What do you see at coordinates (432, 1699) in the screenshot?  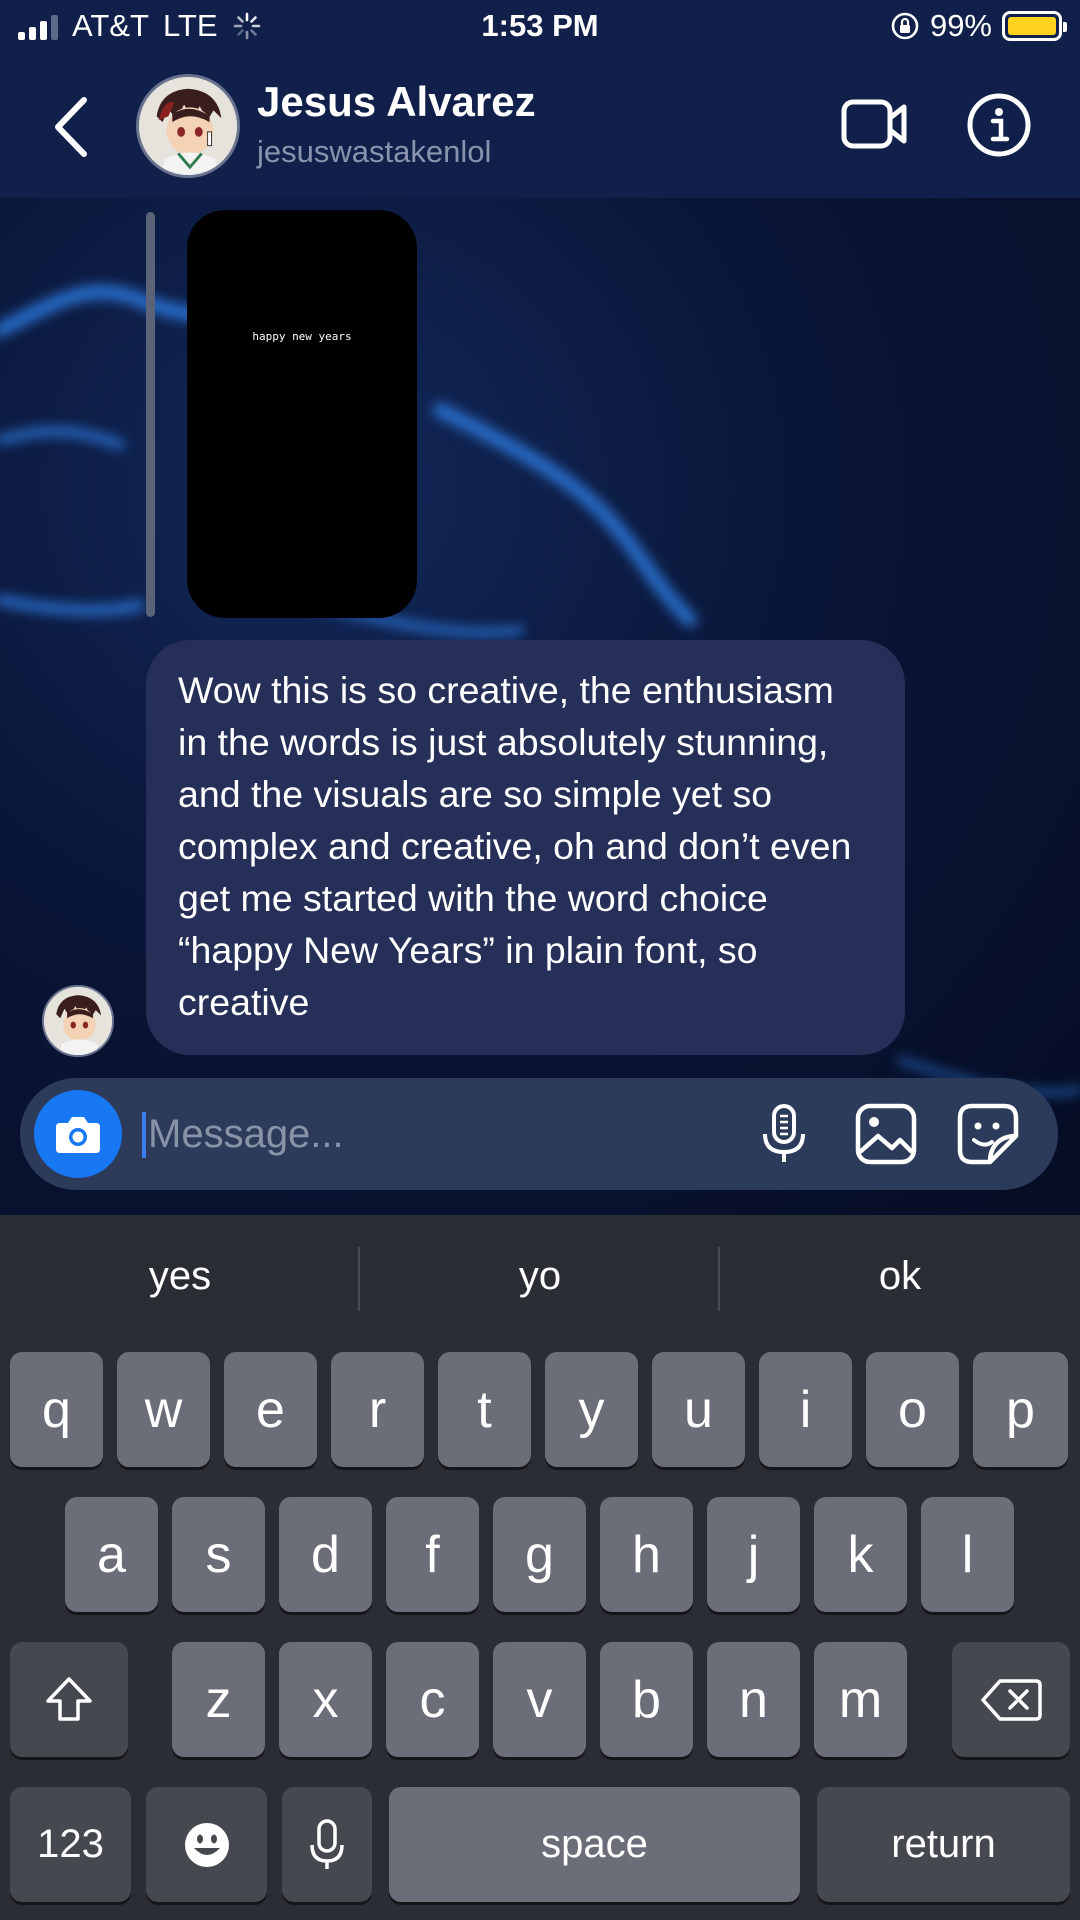 I see `key-c: c` at bounding box center [432, 1699].